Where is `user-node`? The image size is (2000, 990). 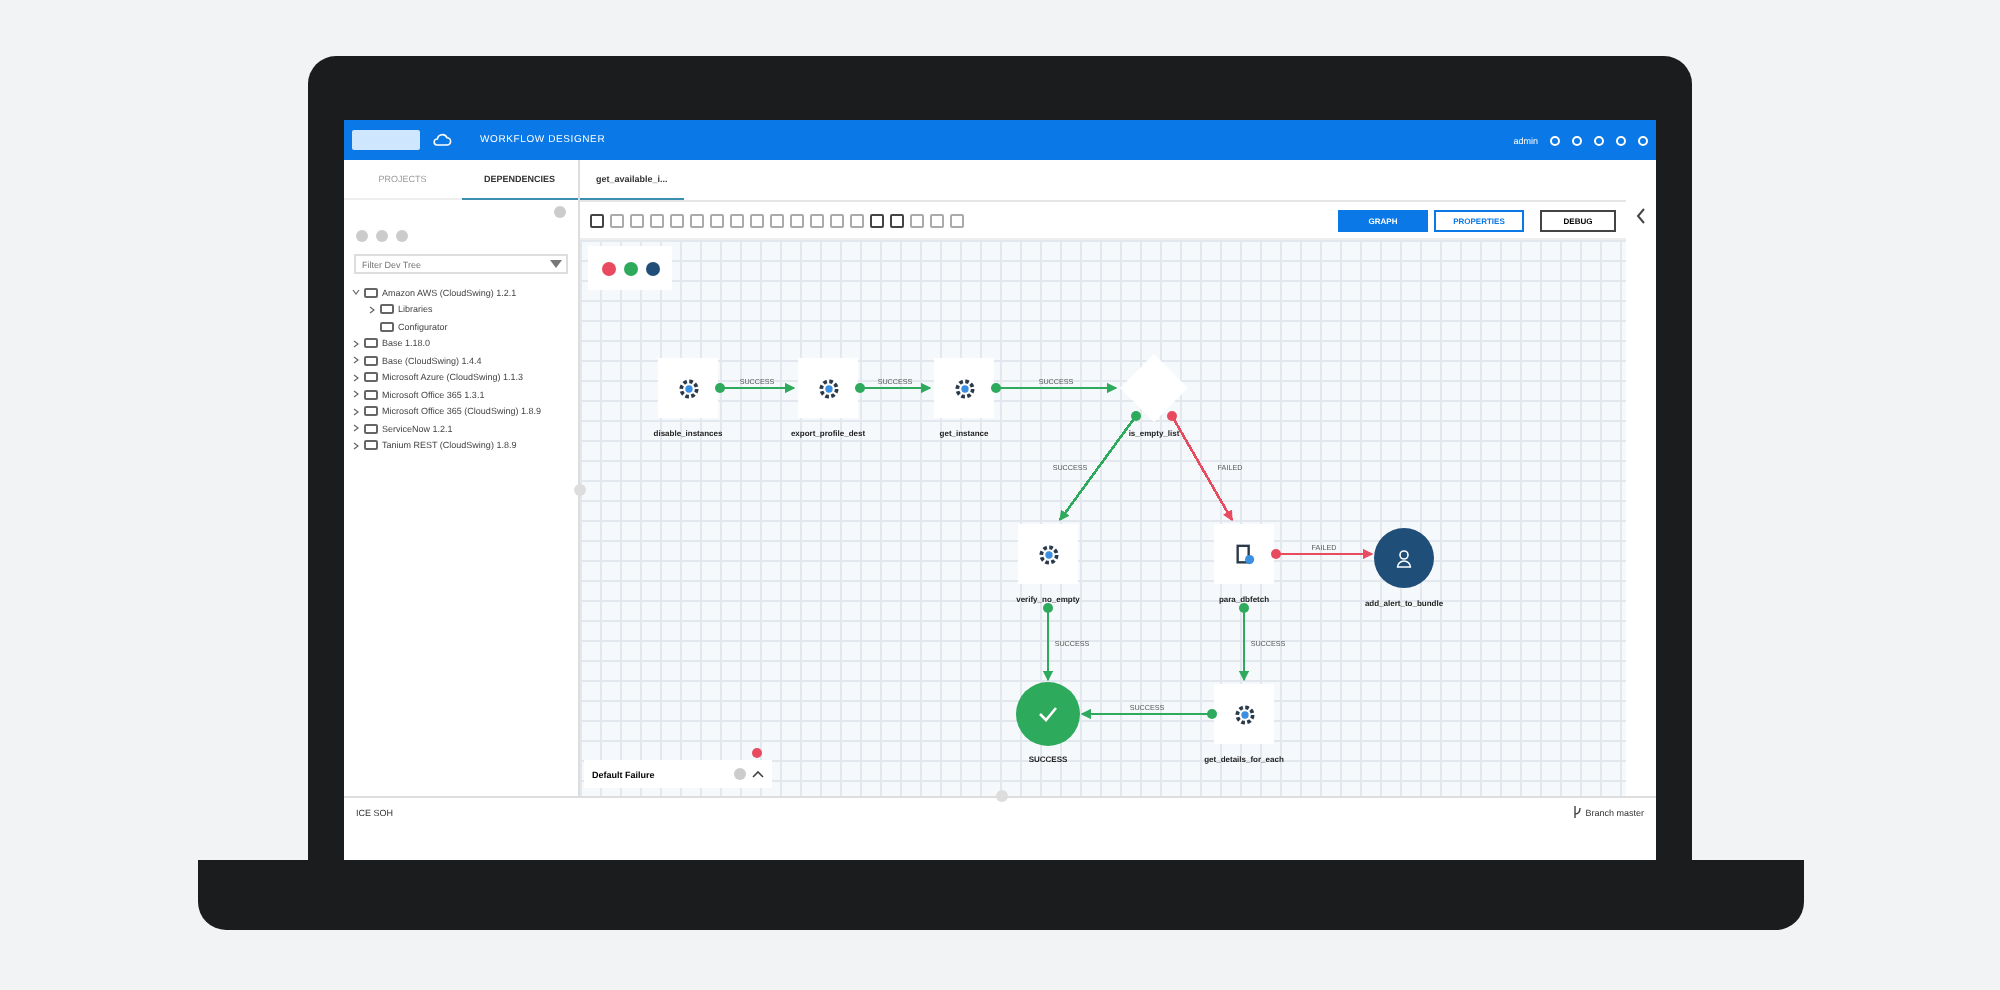 user-node is located at coordinates (1404, 558).